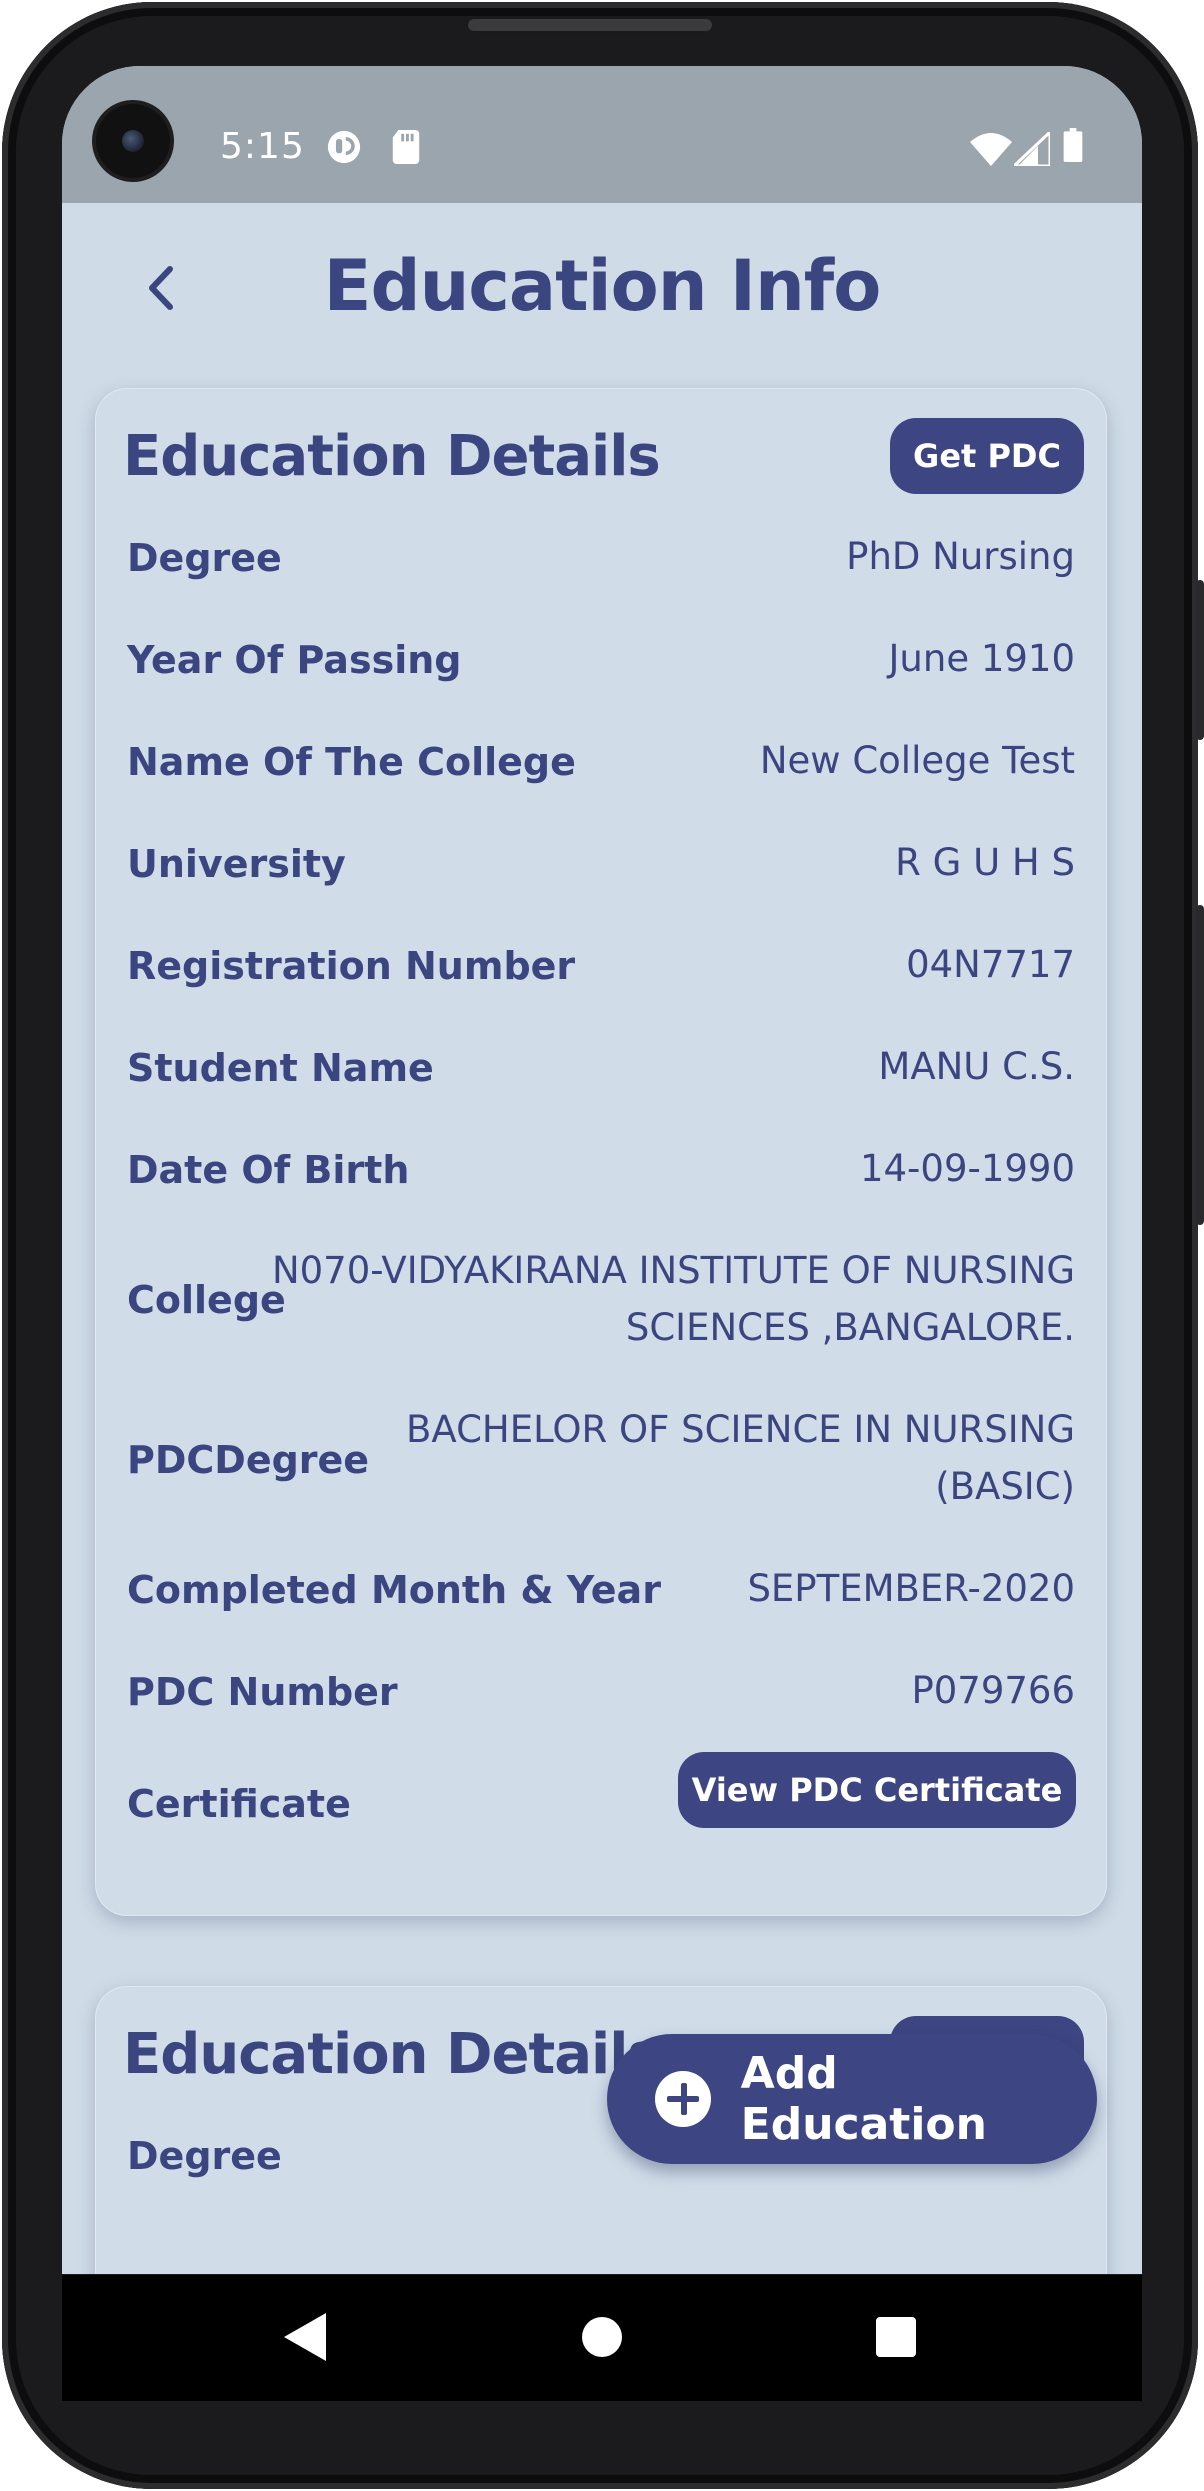 The width and height of the screenshot is (1204, 2491). Describe the element at coordinates (987, 456) in the screenshot. I see `get-pdc-button: Get PDC` at that location.